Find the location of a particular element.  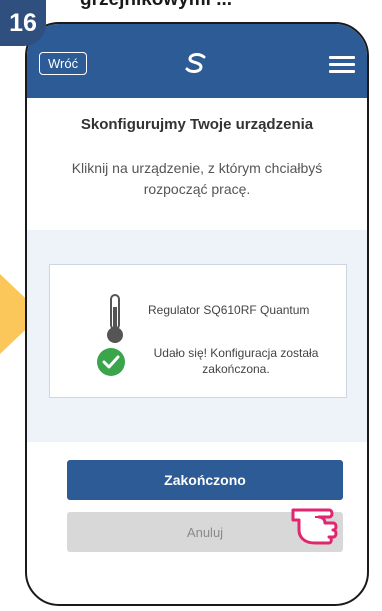

check-circle-icon is located at coordinates (111, 362).